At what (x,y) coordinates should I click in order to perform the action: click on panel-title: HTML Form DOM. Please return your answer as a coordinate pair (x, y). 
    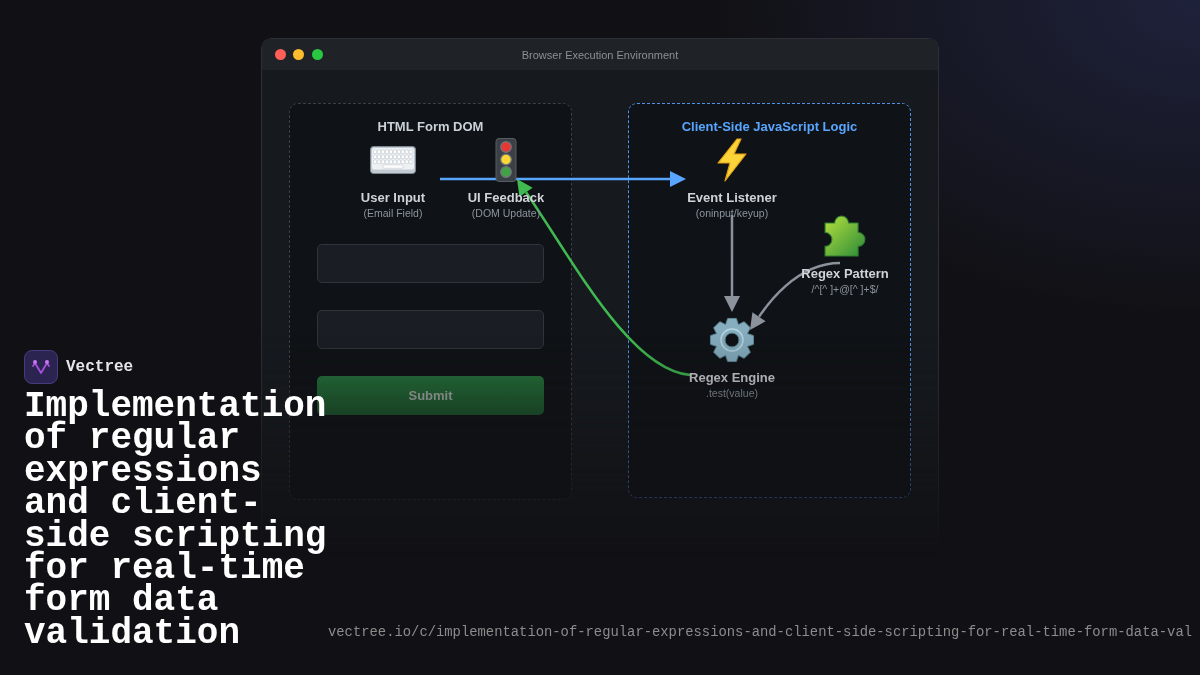
    Looking at the image, I should click on (430, 127).